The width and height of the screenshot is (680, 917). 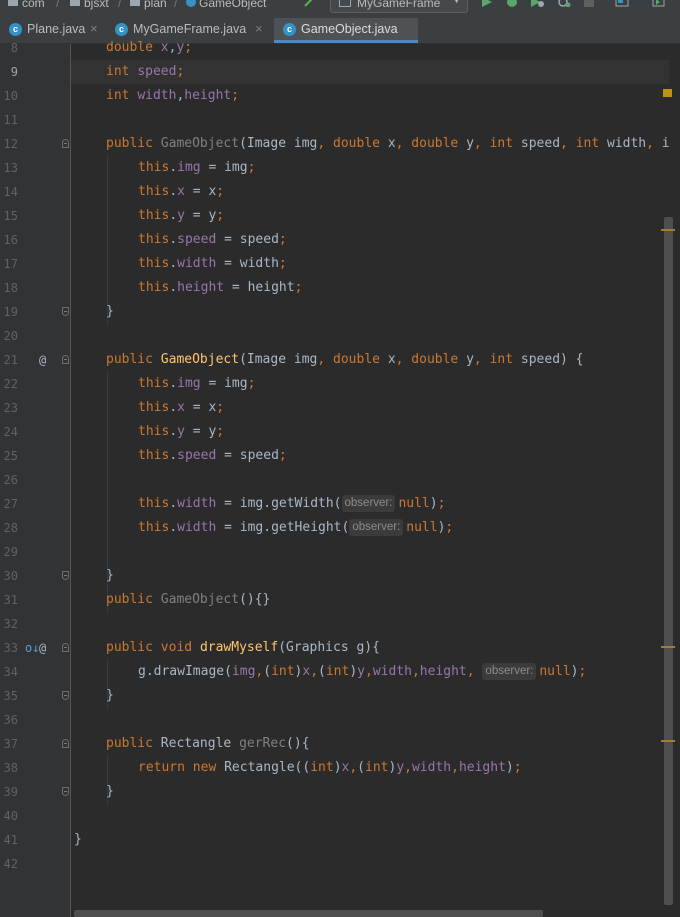 What do you see at coordinates (340, 408) in the screenshot?
I see `code-line: 23 this.x = x;` at bounding box center [340, 408].